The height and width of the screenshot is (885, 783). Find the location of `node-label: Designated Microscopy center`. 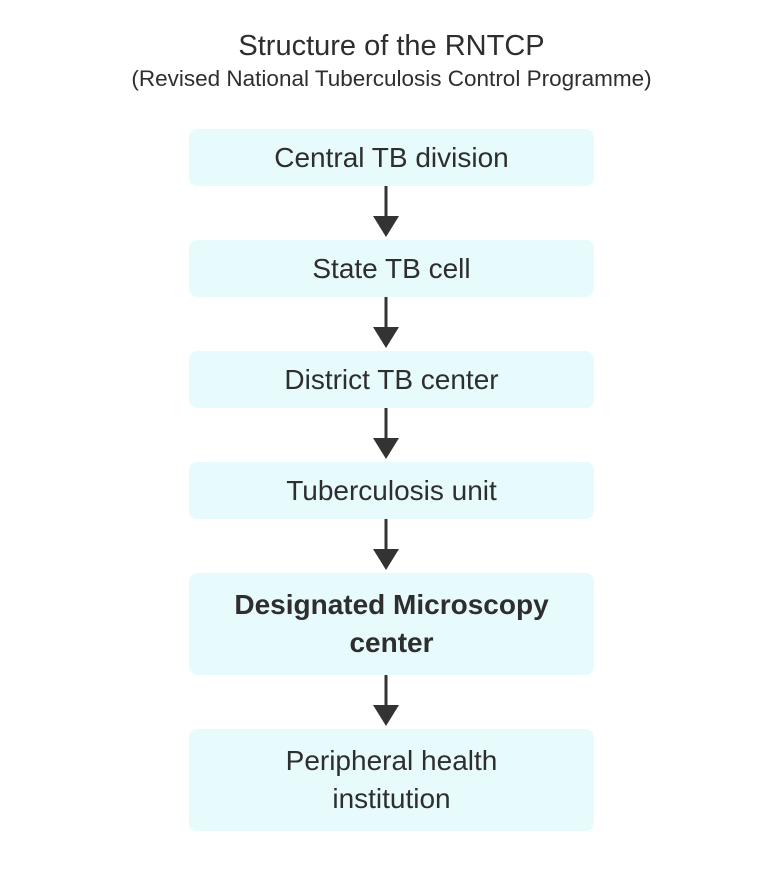

node-label: Designated Microscopy center is located at coordinates (391, 623).